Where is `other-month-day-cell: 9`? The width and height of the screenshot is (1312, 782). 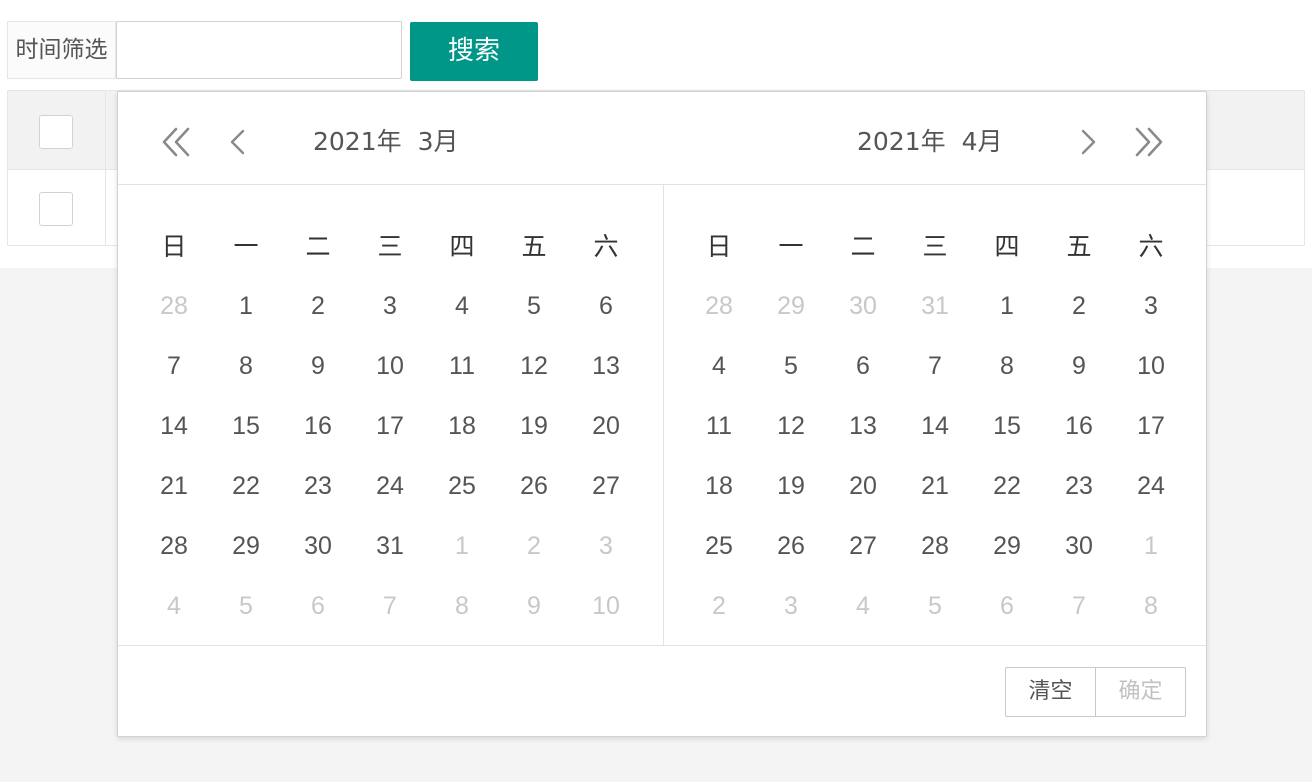 other-month-day-cell: 9 is located at coordinates (534, 606).